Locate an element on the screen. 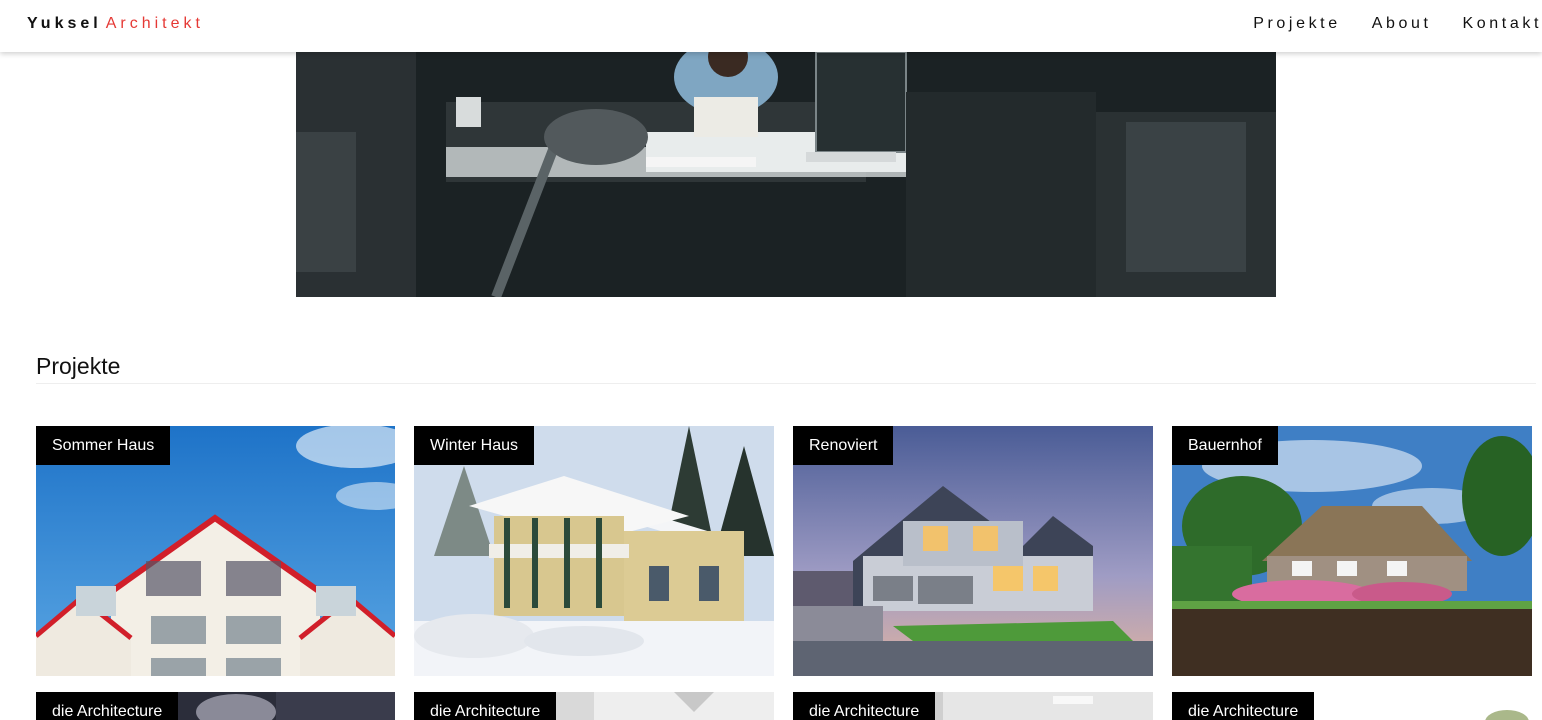 Image resolution: width=1542 pixels, height=720 pixels. brand-second: Architekt is located at coordinates (154, 23).